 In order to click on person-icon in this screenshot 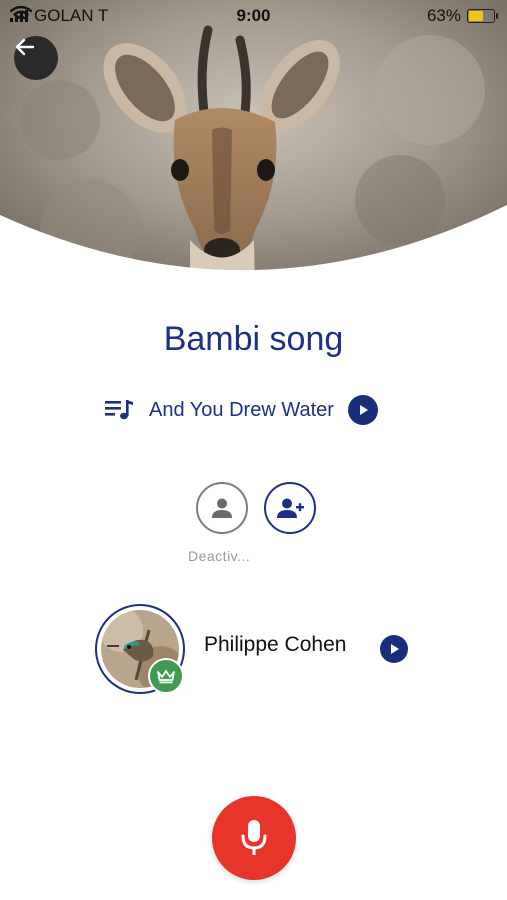, I will do `click(222, 508)`.